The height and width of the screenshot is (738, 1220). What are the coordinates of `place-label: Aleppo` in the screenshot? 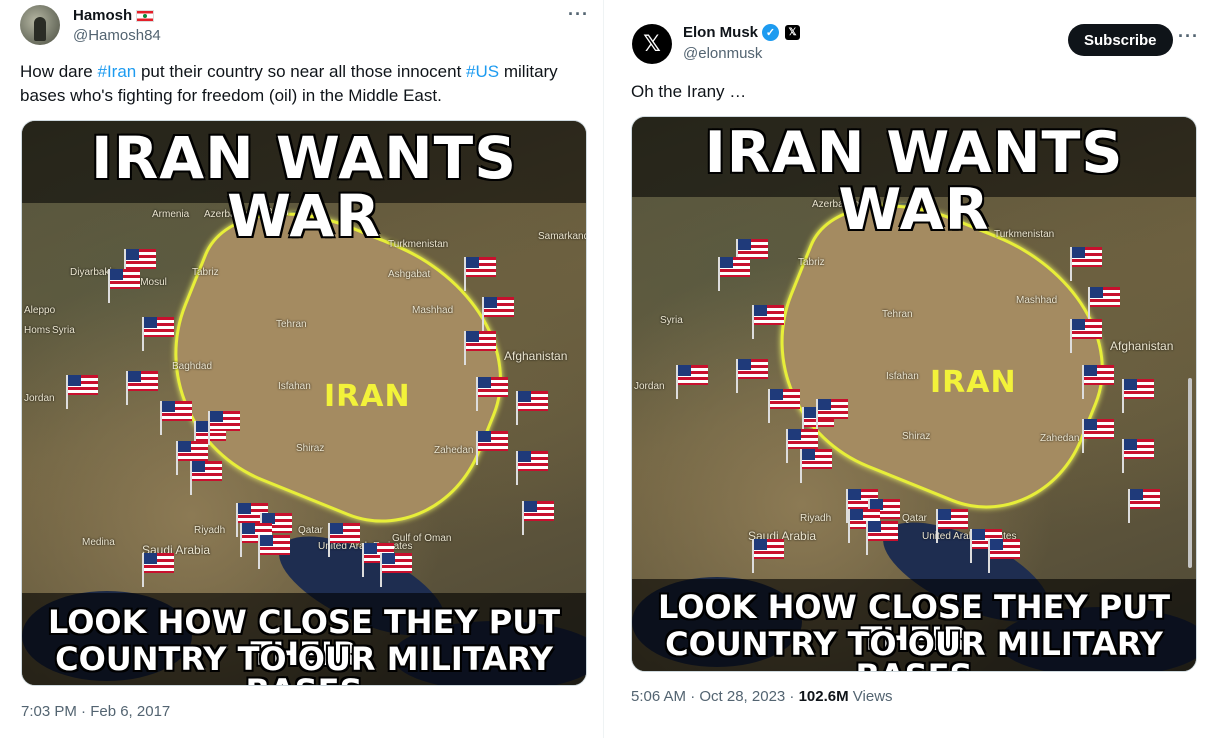 It's located at (40, 310).